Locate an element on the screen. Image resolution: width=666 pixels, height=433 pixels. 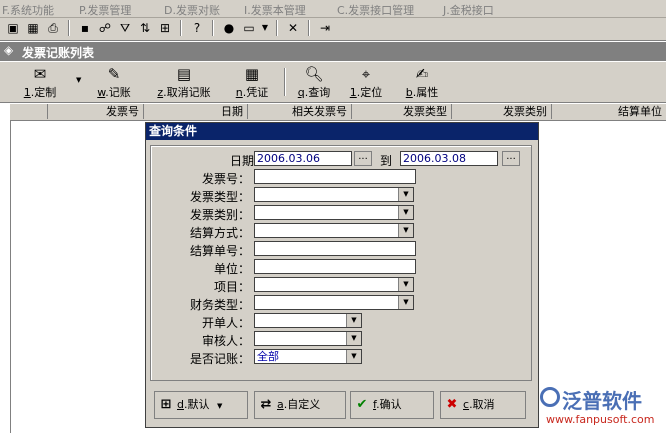
is-posted-select: 全部 ▼ is located at coordinates (308, 356).